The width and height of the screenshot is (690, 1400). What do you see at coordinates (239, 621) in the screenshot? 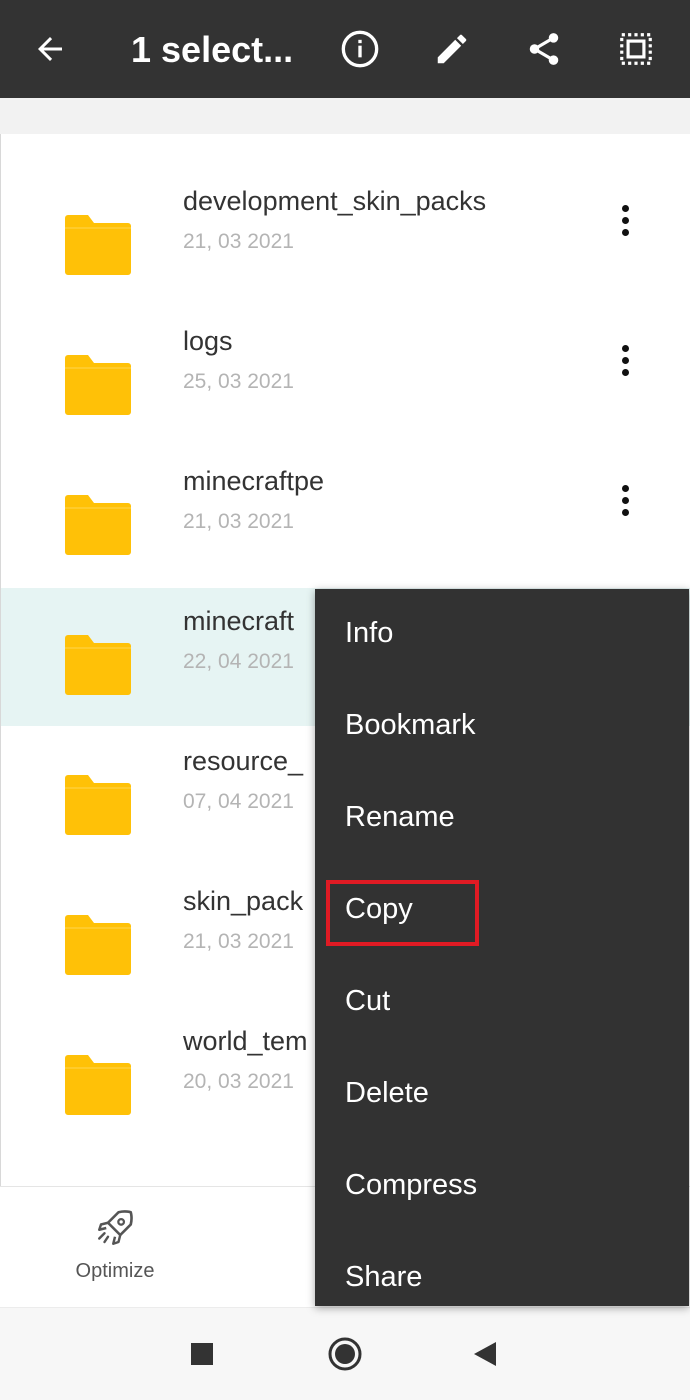
I see `file-name: minecraft` at bounding box center [239, 621].